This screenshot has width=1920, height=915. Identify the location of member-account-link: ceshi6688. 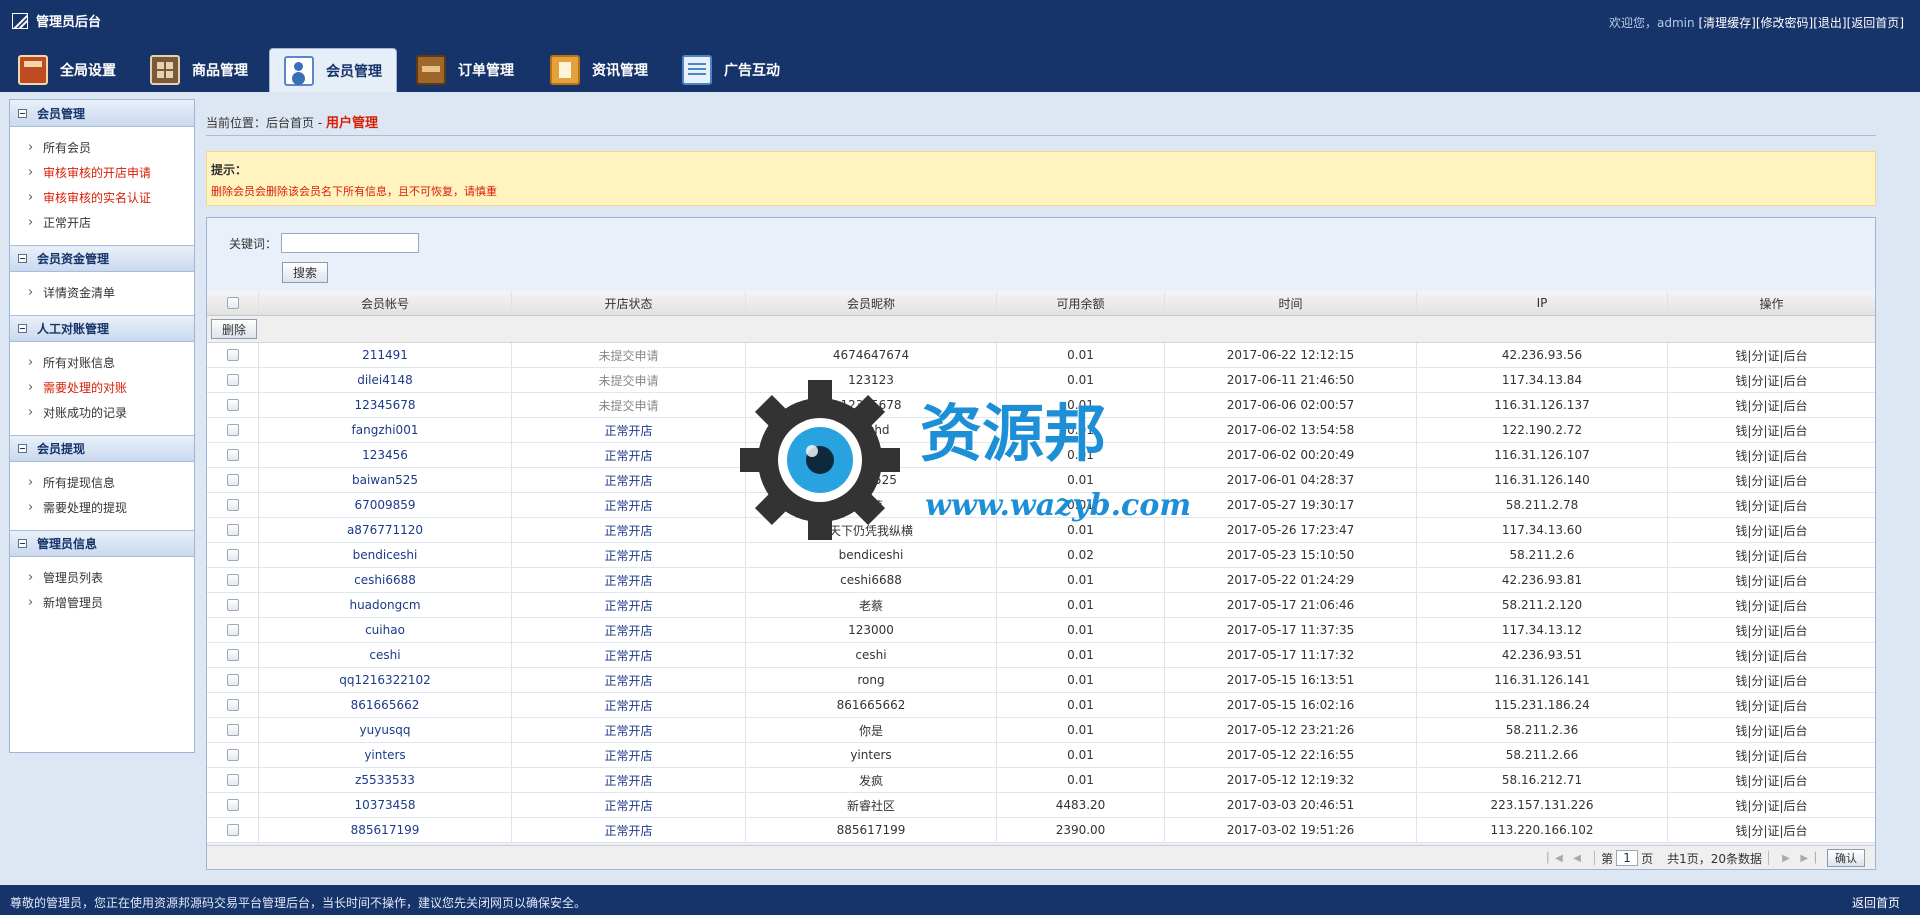
(385, 580).